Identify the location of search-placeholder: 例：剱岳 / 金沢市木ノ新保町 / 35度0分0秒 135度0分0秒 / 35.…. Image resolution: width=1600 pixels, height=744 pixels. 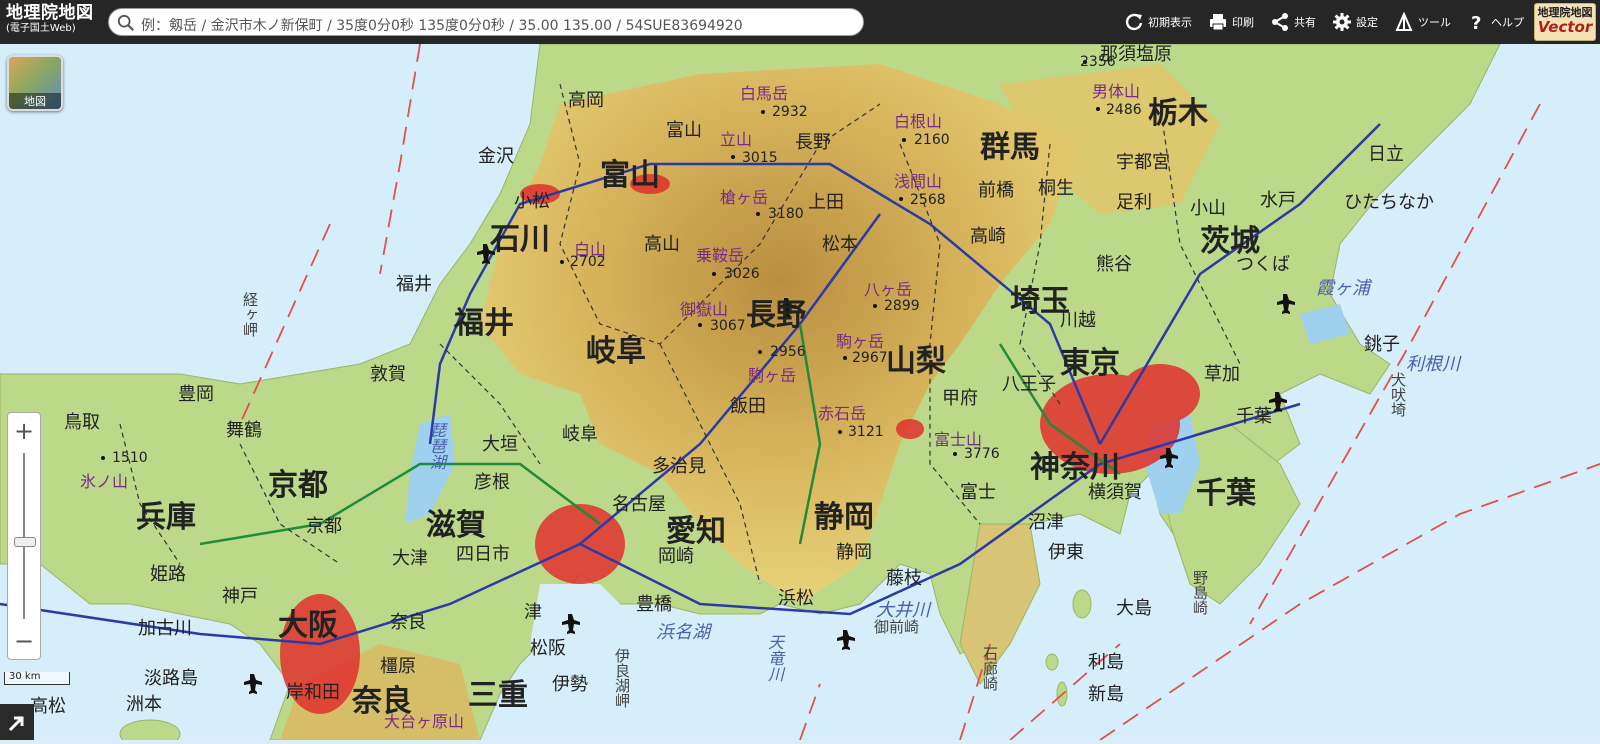
(442, 26).